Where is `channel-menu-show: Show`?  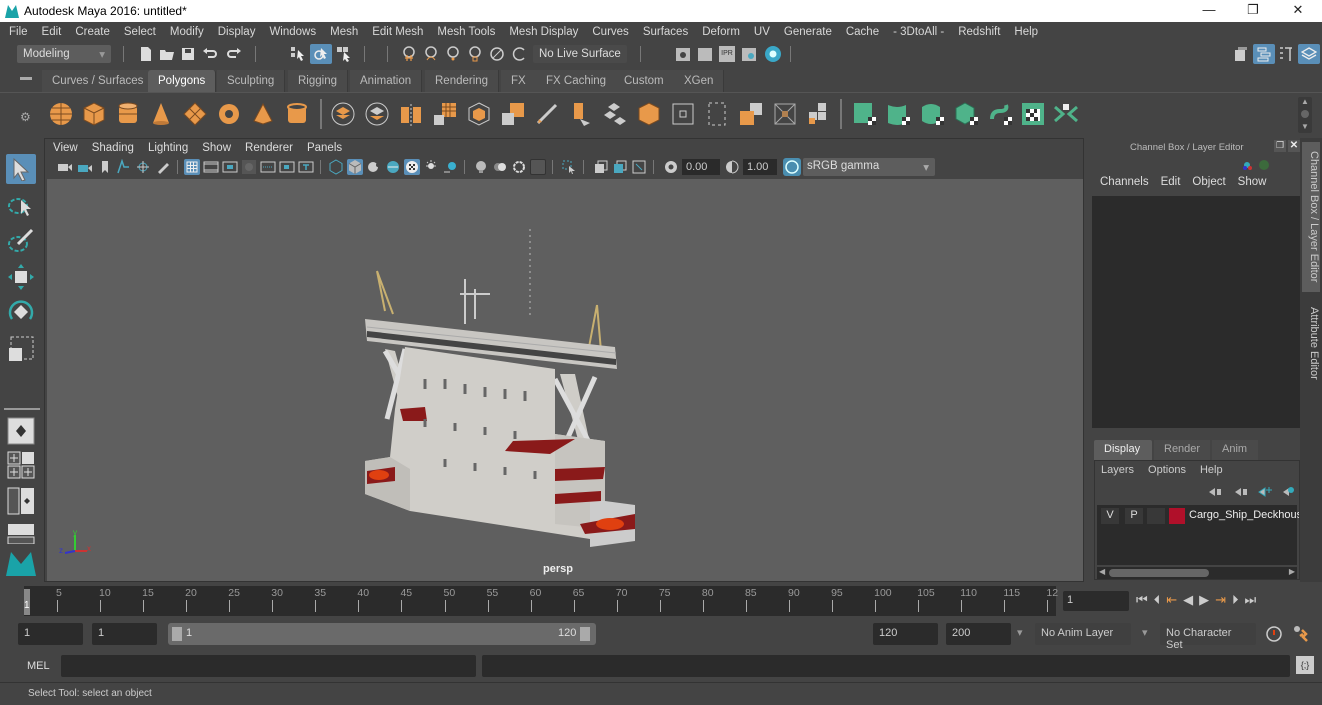
channel-menu-show: Show is located at coordinates (1252, 186).